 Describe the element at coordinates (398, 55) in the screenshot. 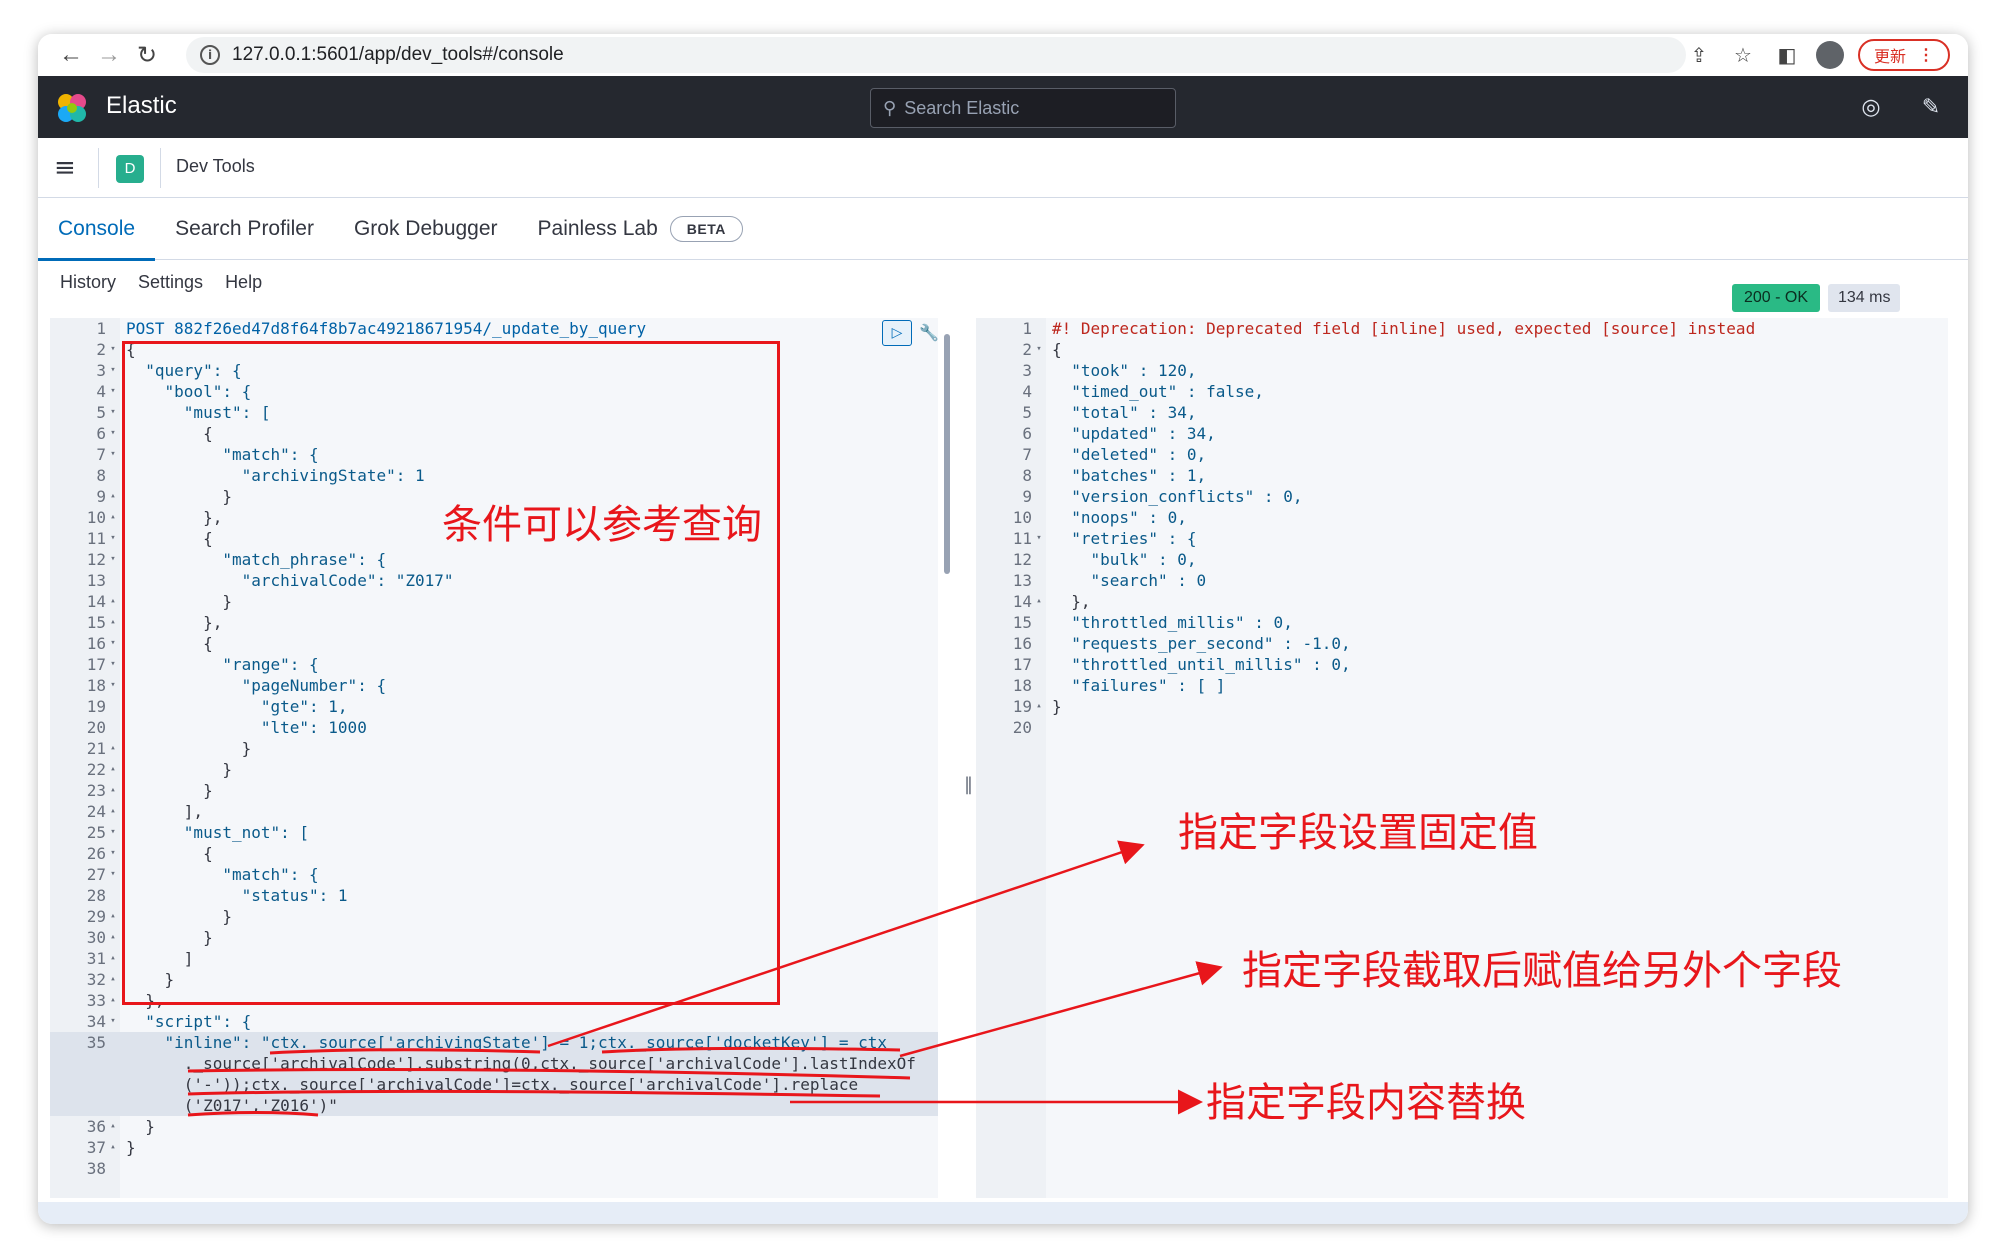

I see `address-url: 127.0.0.1:5601/app/dev_tools#/console` at that location.